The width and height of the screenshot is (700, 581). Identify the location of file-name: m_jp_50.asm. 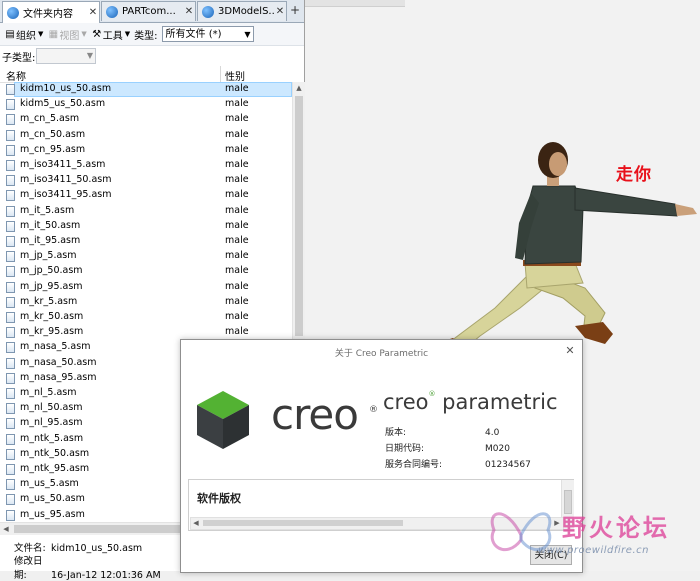
(51, 271).